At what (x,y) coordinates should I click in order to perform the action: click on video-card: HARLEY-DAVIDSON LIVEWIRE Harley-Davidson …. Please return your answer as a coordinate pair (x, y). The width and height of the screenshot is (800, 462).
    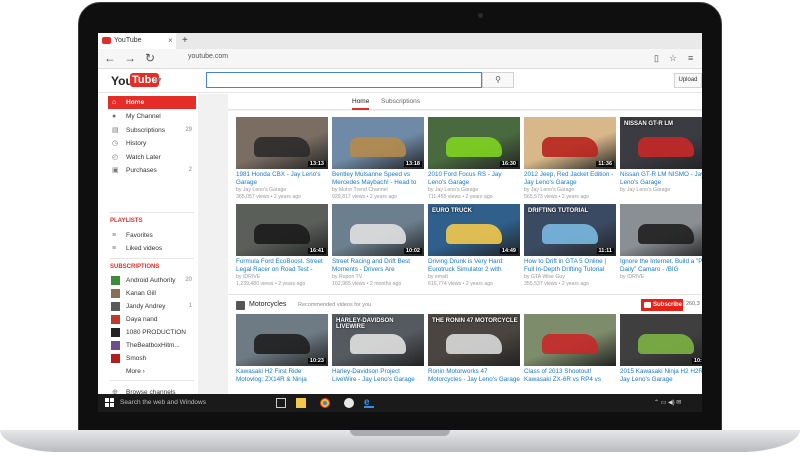
    Looking at the image, I should click on (378, 350).